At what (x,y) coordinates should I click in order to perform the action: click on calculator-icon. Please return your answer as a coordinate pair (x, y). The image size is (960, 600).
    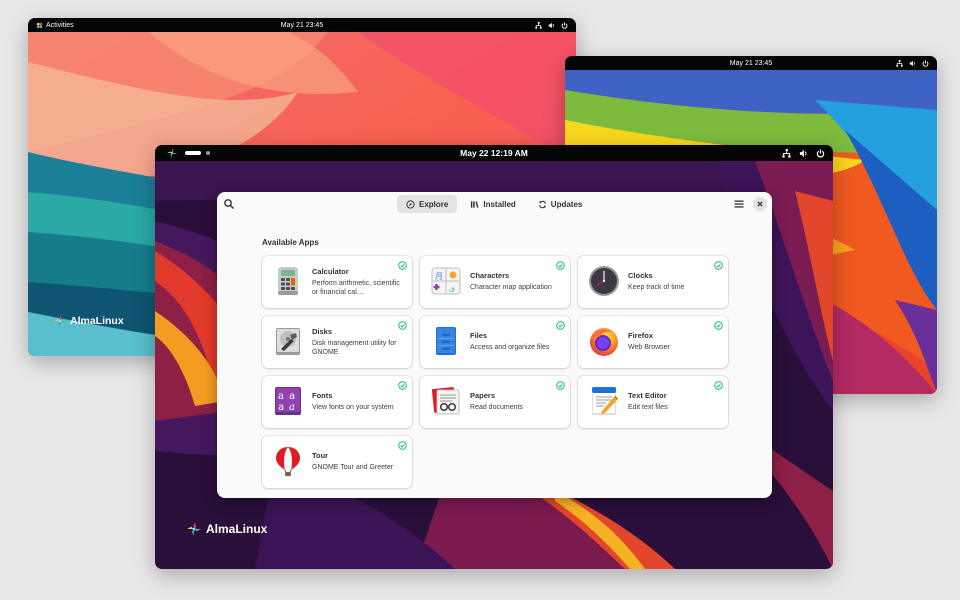
    Looking at the image, I should click on (288, 281).